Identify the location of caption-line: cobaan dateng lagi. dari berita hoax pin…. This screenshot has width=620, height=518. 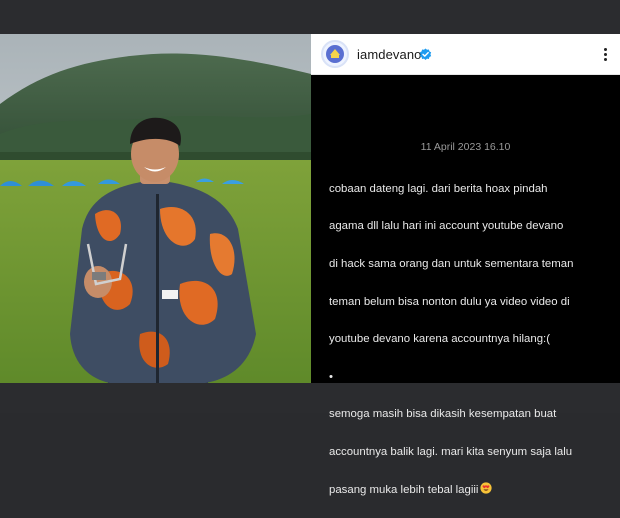
(438, 188).